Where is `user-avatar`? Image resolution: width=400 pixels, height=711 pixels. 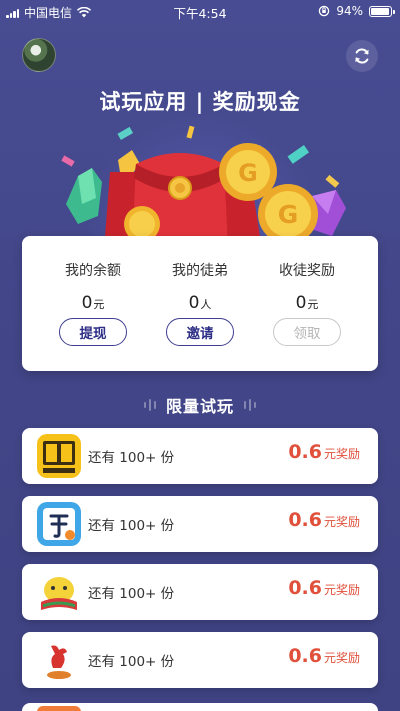
user-avatar is located at coordinates (39, 55).